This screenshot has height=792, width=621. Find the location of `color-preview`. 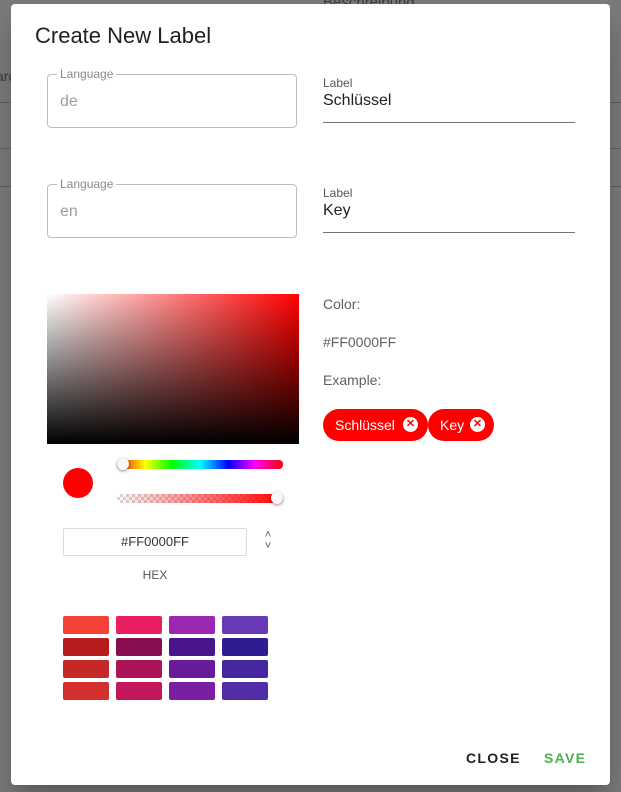

color-preview is located at coordinates (78, 483).